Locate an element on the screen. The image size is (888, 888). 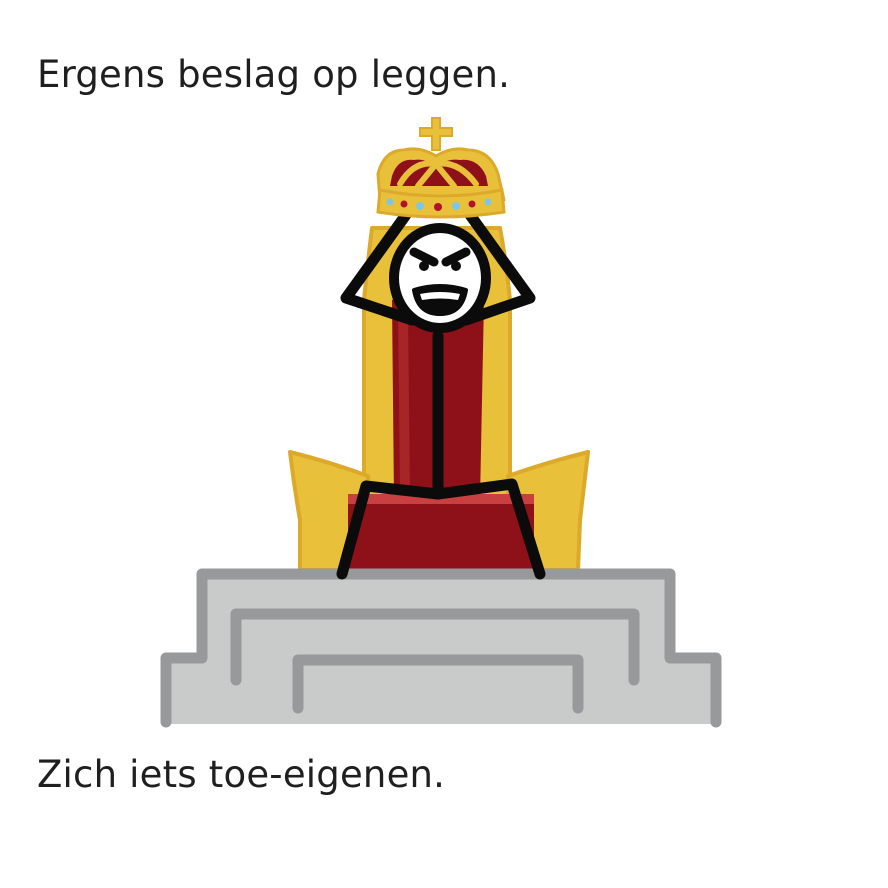
stick-figure-mouth is located at coordinates (440, 300).